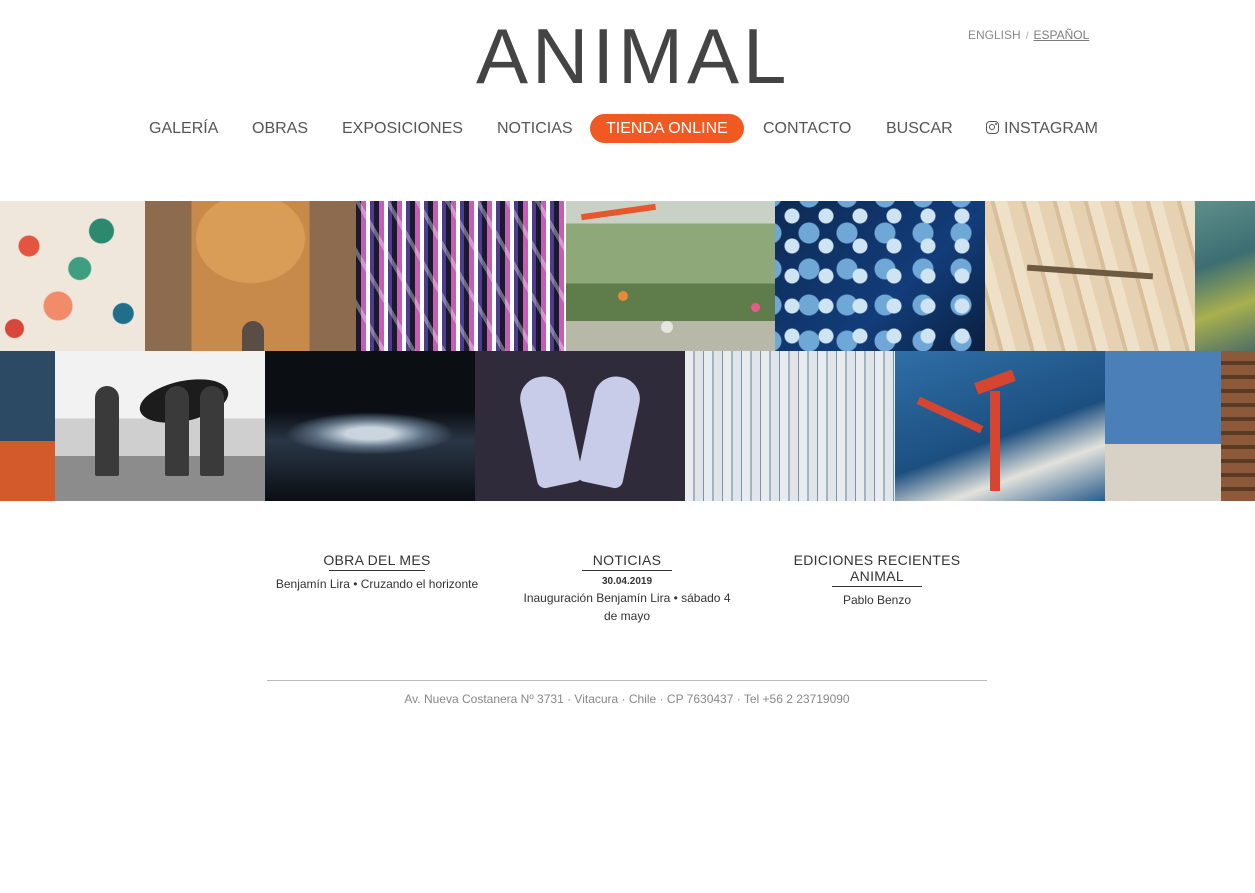 The image size is (1255, 893). What do you see at coordinates (370, 426) in the screenshot?
I see `artwork-tile-wave` at bounding box center [370, 426].